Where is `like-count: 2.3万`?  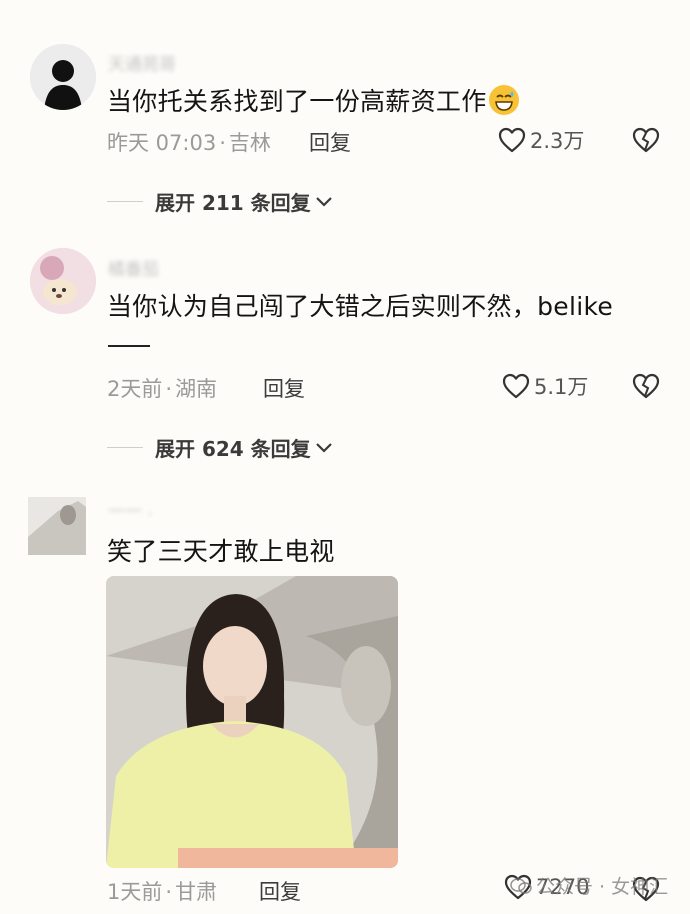 like-count: 2.3万 is located at coordinates (557, 141).